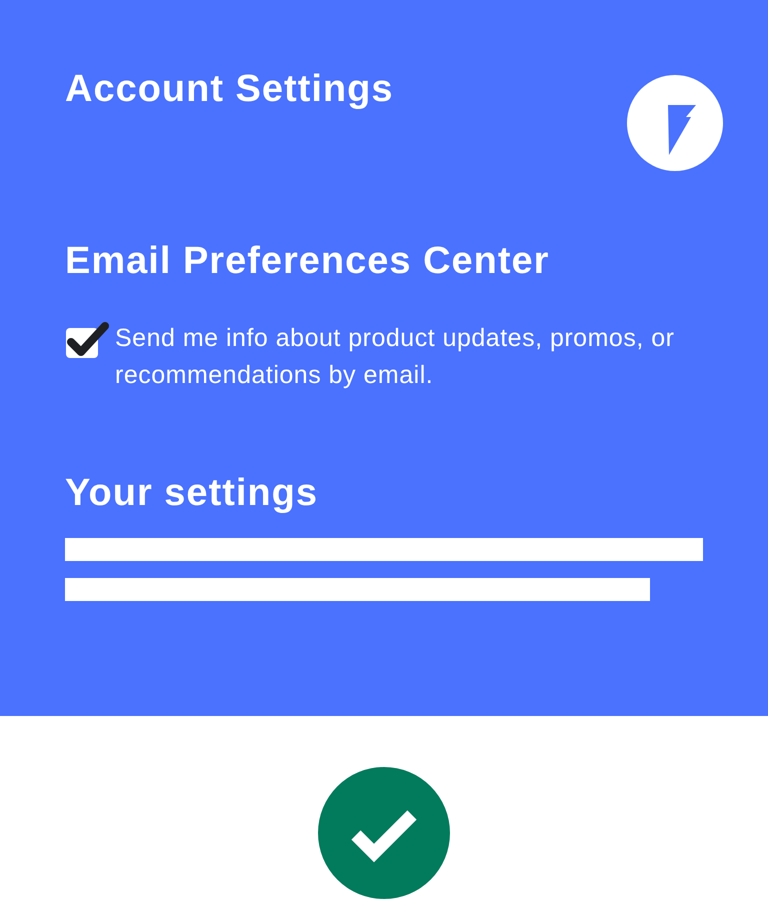 The image size is (768, 900). What do you see at coordinates (384, 833) in the screenshot?
I see `check-circle-icon` at bounding box center [384, 833].